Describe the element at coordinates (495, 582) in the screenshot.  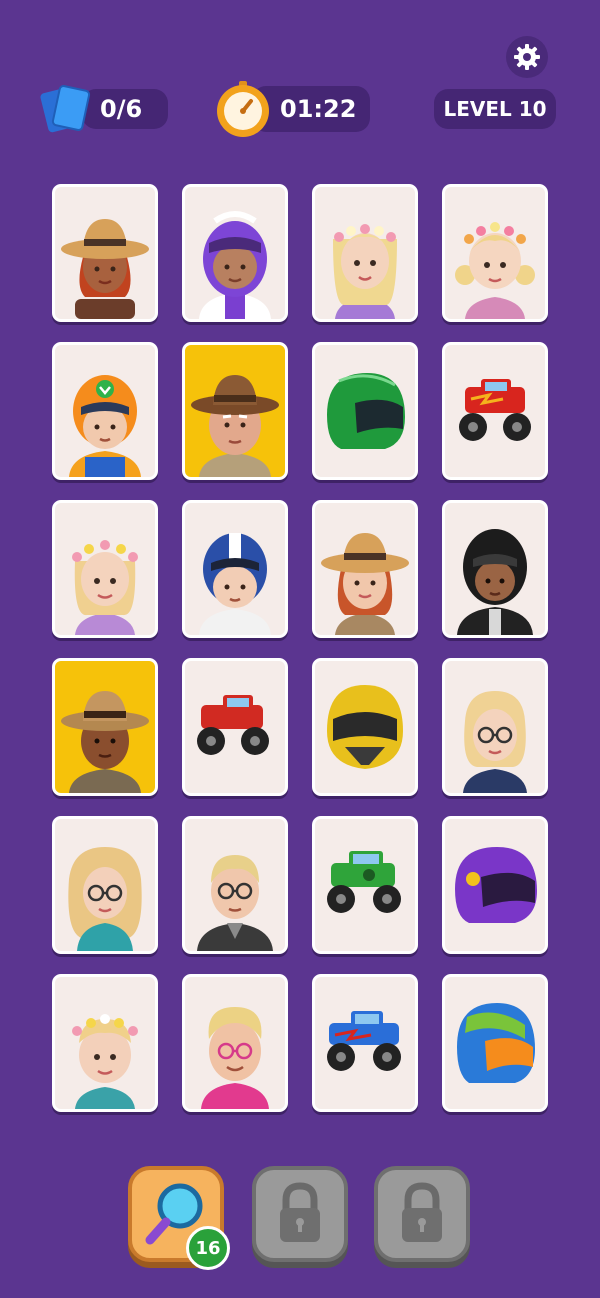
I see `racer-black-helmet-icon` at that location.